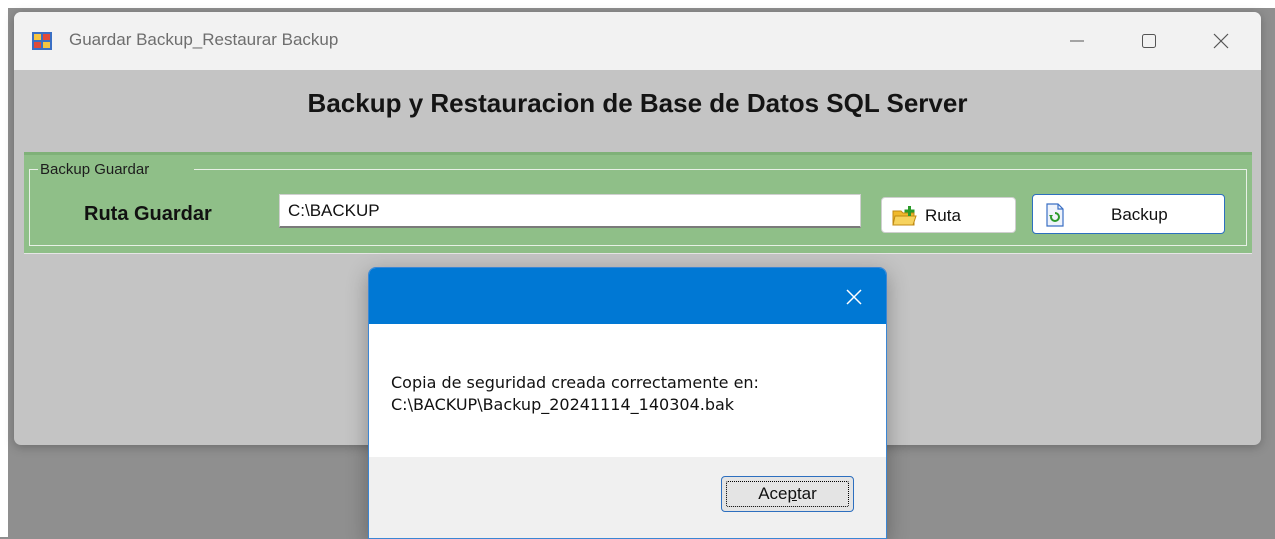  I want to click on window-titlebar: Guardar Backup_Restaurar Backup, so click(637, 41).